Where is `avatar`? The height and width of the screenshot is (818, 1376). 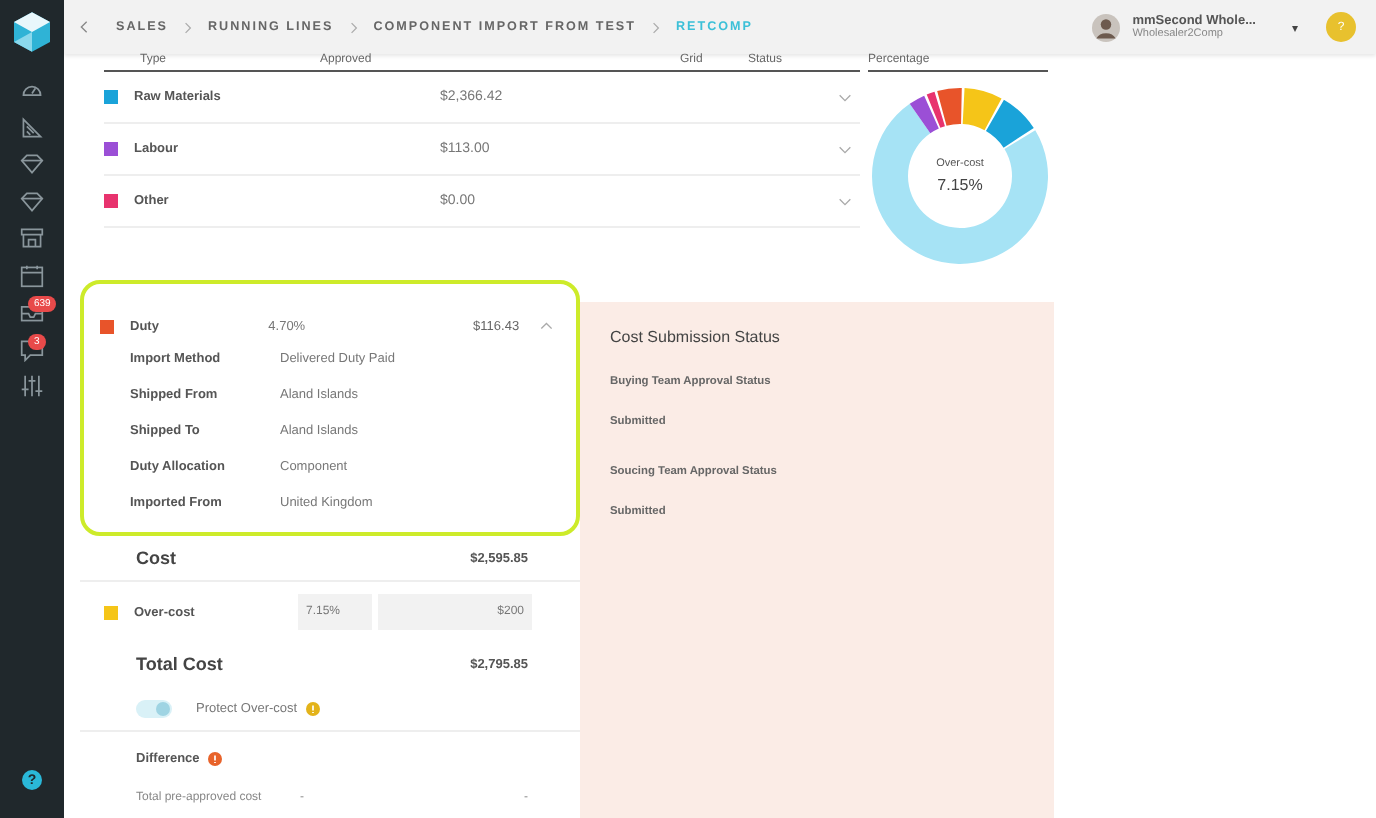
avatar is located at coordinates (1106, 27).